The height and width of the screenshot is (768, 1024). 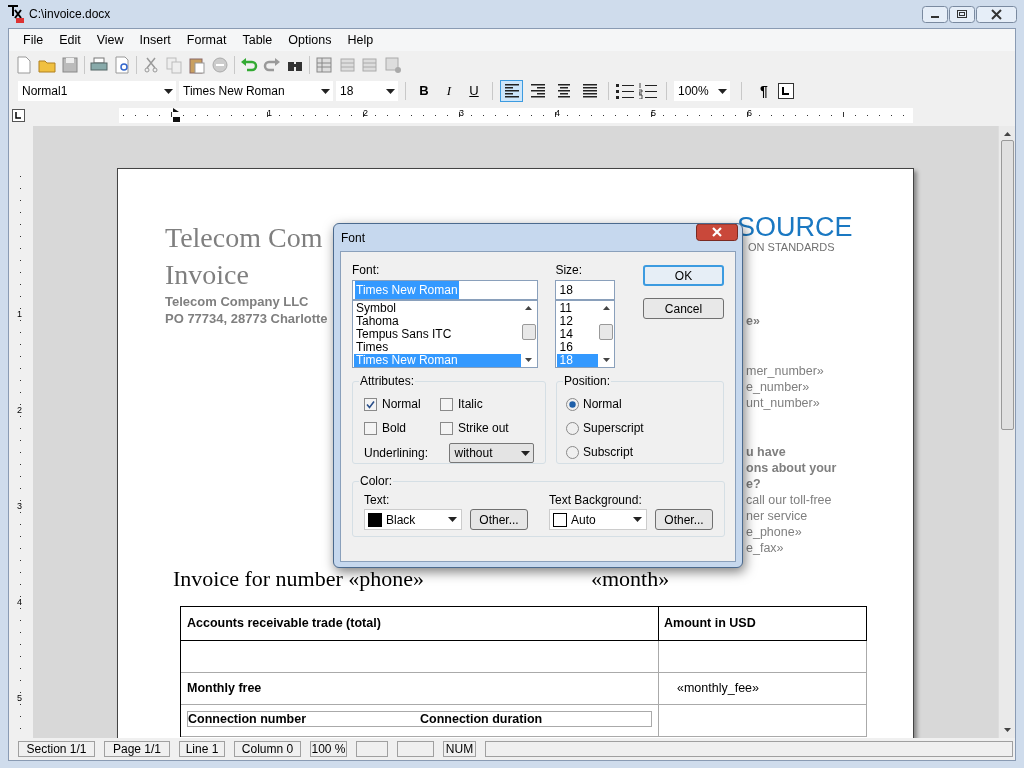 I want to click on table-icon, so click(x=324, y=64).